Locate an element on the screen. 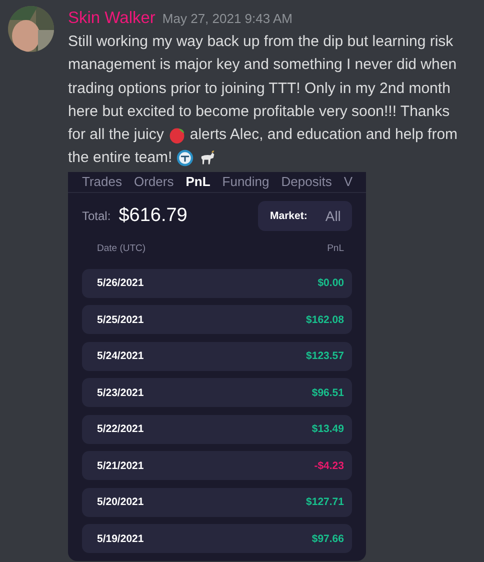 The width and height of the screenshot is (484, 562). total-value: $616.79 is located at coordinates (153, 215).